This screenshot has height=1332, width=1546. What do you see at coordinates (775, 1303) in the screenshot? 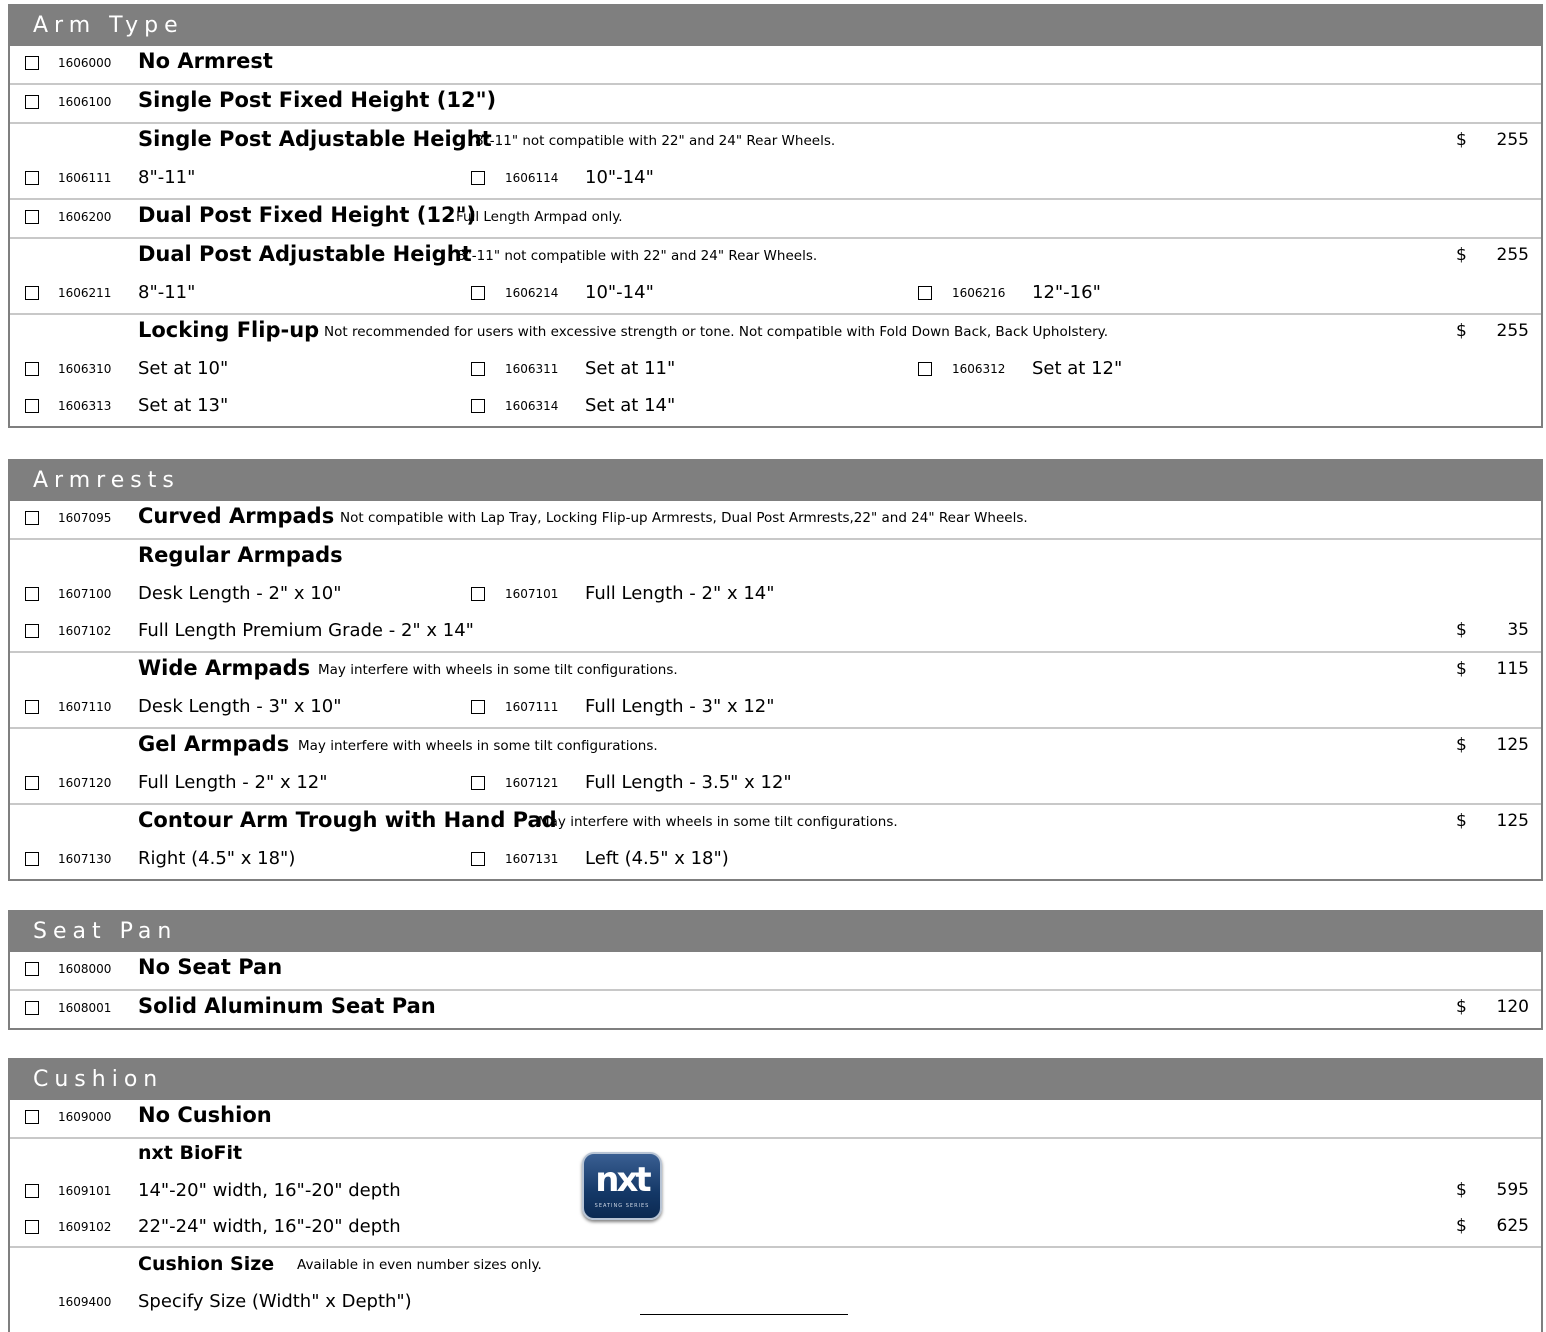
I see `option-row: 1609400 Specify Size (Width" x Depth")` at bounding box center [775, 1303].